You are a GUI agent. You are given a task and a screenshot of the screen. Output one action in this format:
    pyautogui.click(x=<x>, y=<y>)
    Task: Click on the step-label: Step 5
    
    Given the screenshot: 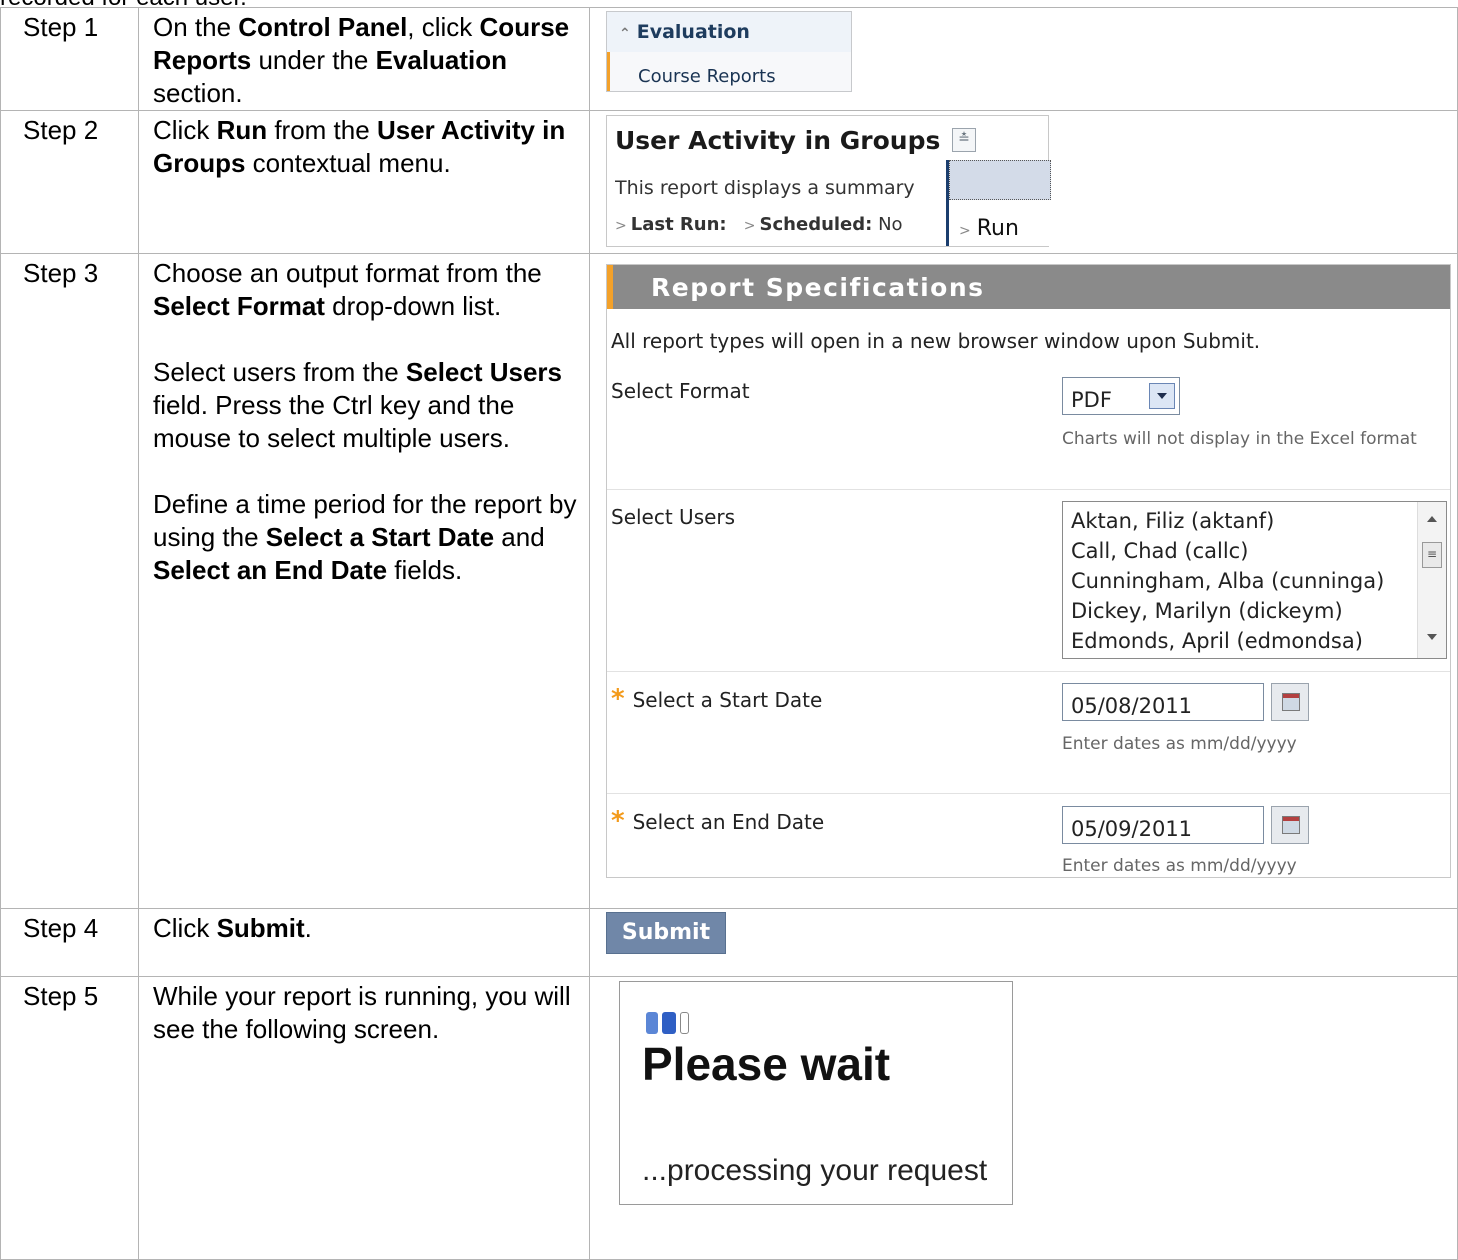 What is the action you would take?
    pyautogui.click(x=61, y=996)
    